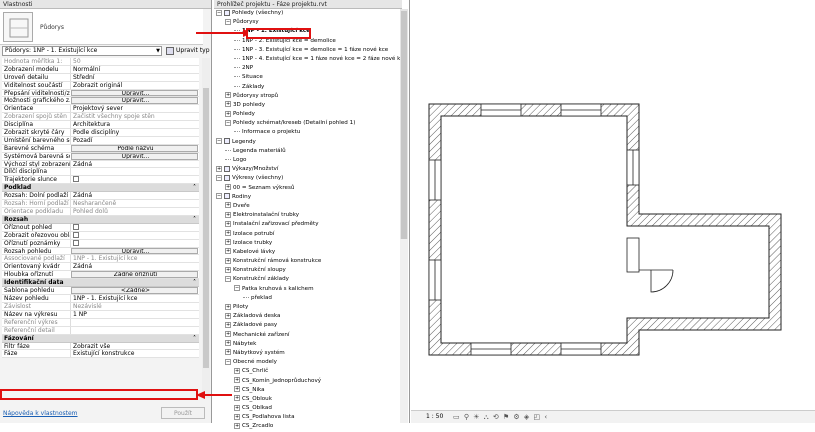 This screenshot has height=432, width=815. What do you see at coordinates (183, 413) in the screenshot?
I see `apply-button: Použít` at bounding box center [183, 413].